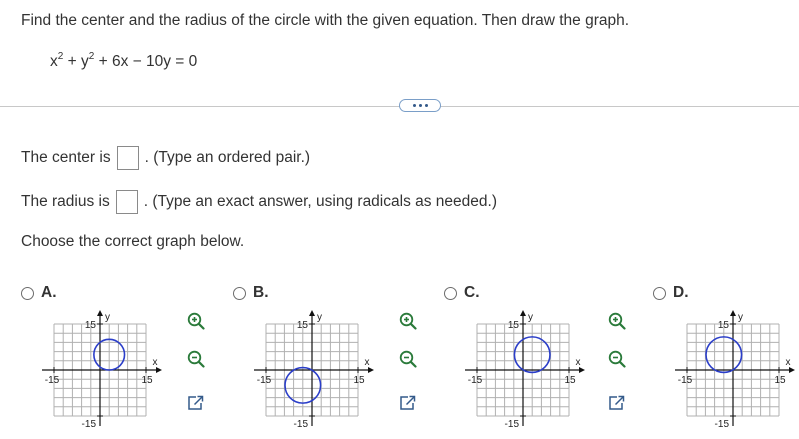  I want to click on radius-prefix: The radius is, so click(65, 201).